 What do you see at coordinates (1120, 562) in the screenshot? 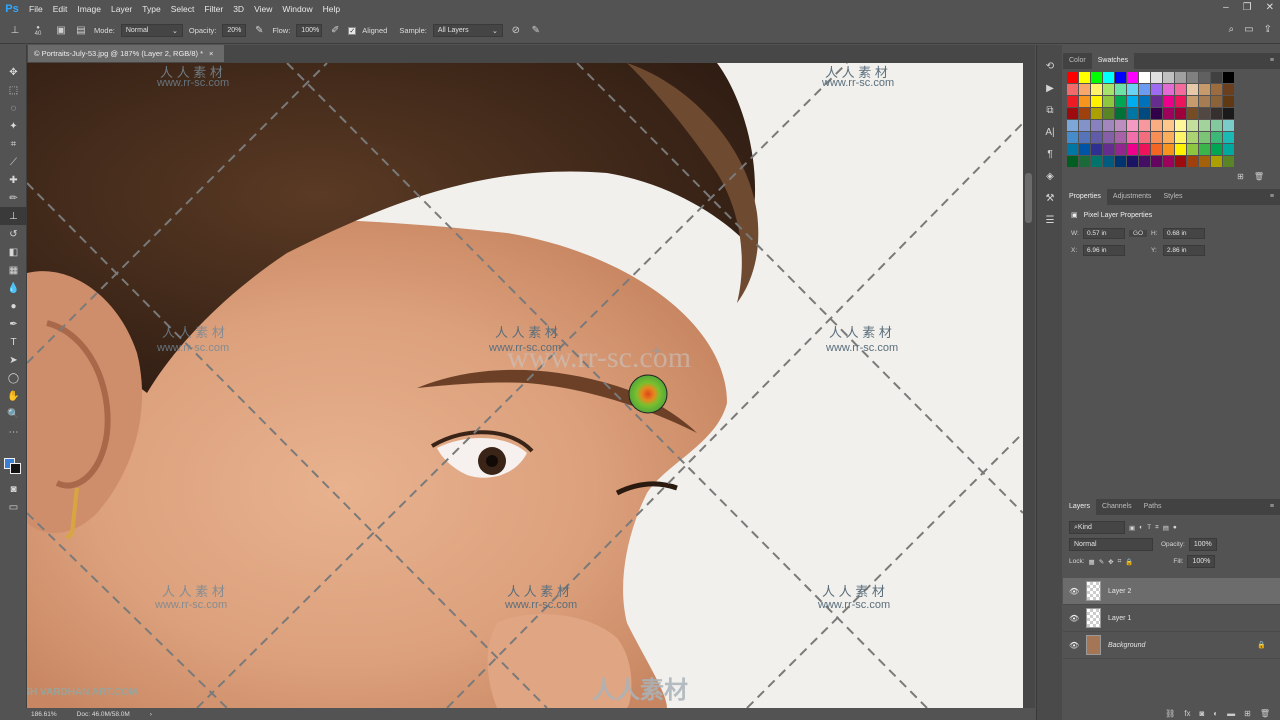
I see `lock-artboard-icon: ⌗` at bounding box center [1120, 562].